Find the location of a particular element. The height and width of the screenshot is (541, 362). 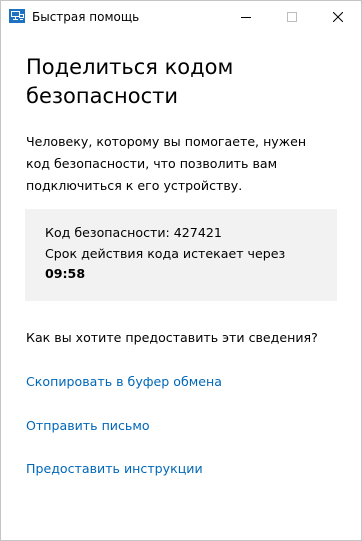

maximize-icon is located at coordinates (292, 16).